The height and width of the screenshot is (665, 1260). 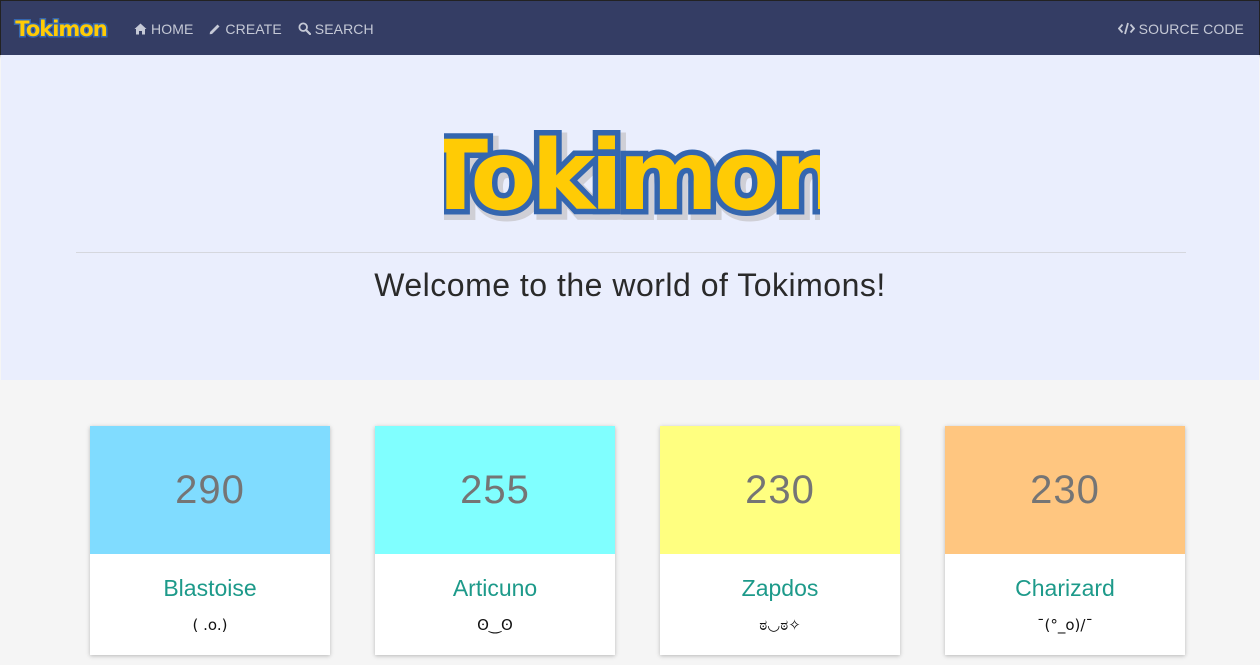 What do you see at coordinates (495, 625) in the screenshot?
I see `card-face: ʘ‿ʘ` at bounding box center [495, 625].